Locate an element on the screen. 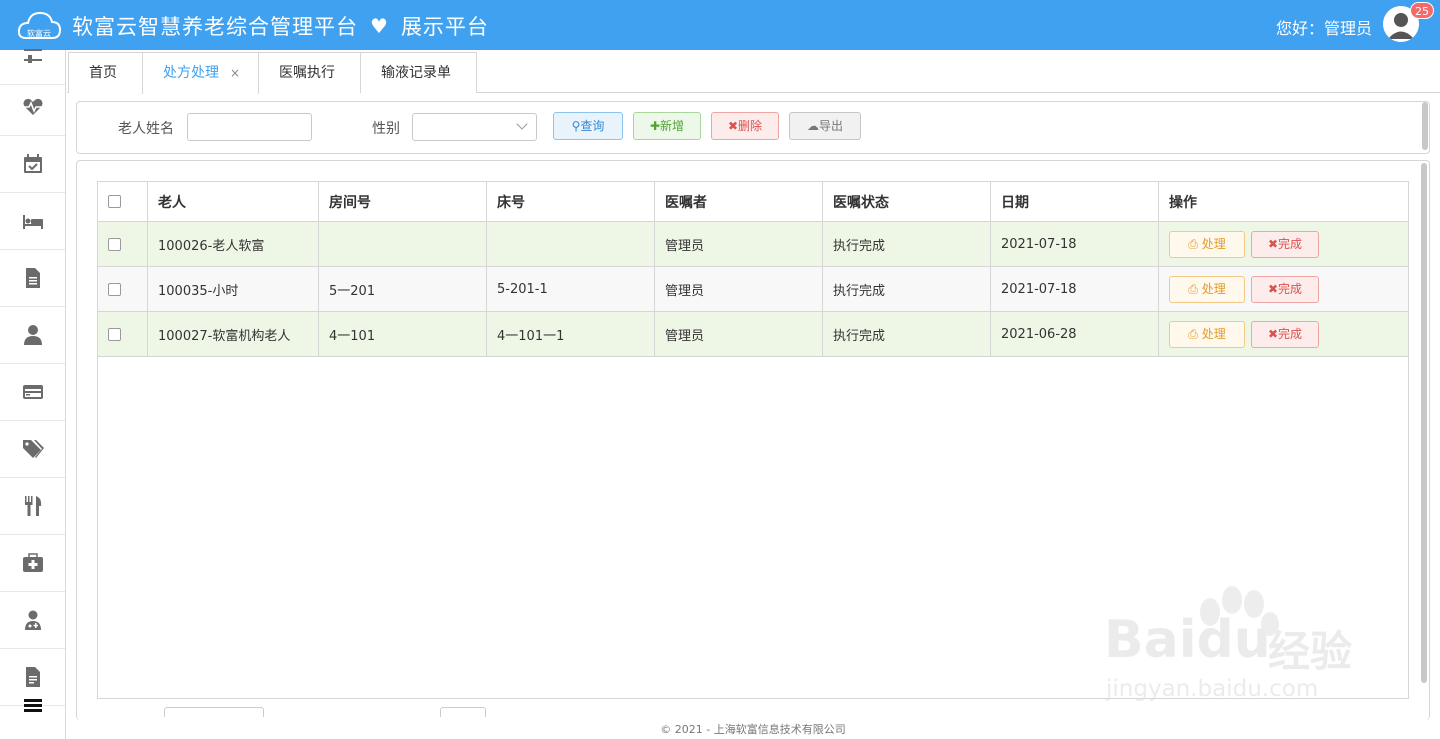 This screenshot has height=739, width=1440. credit-card-icon is located at coordinates (32, 392).